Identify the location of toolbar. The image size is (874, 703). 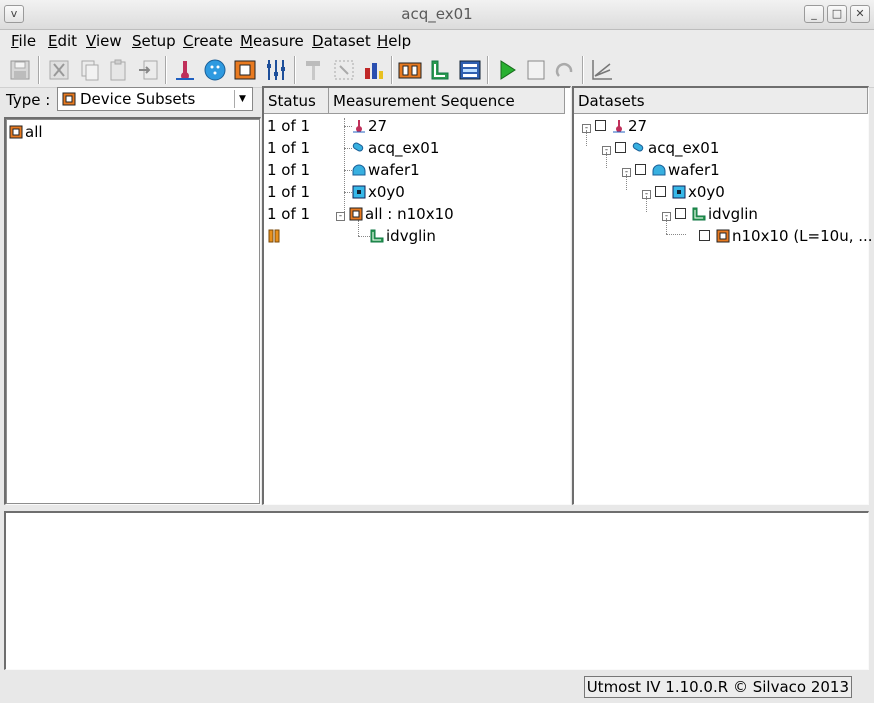
(437, 70).